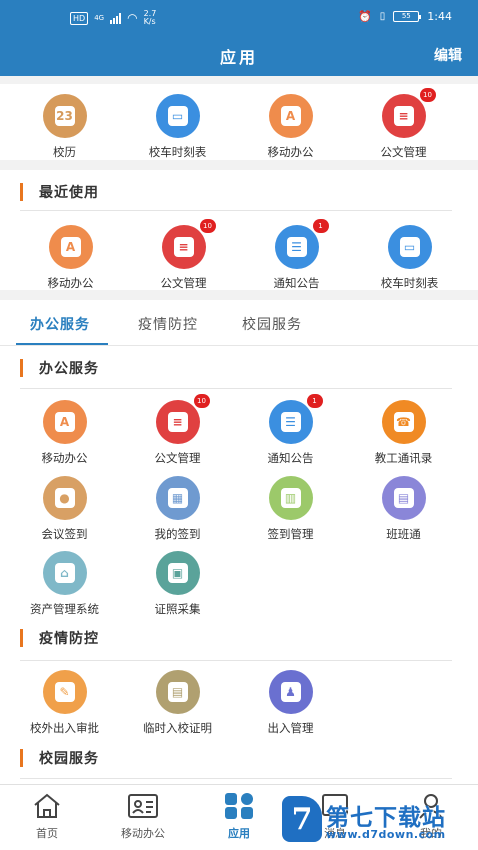  I want to click on recent-section-title: 最近使用, so click(59, 192).